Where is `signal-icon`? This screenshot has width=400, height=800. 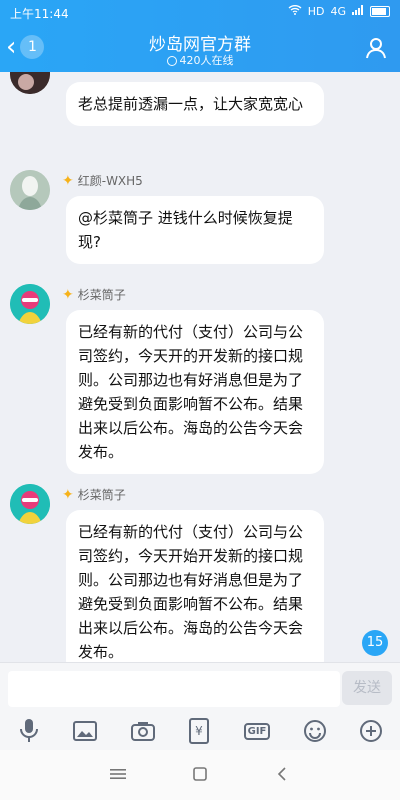
signal-icon is located at coordinates (358, 11).